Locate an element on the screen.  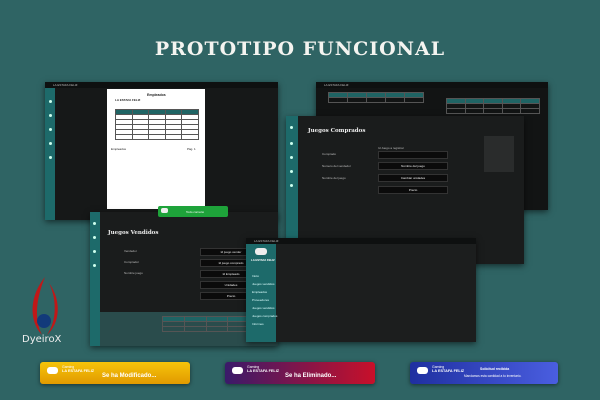
doc-footer-label: Empleados is located at coordinates (119, 149).